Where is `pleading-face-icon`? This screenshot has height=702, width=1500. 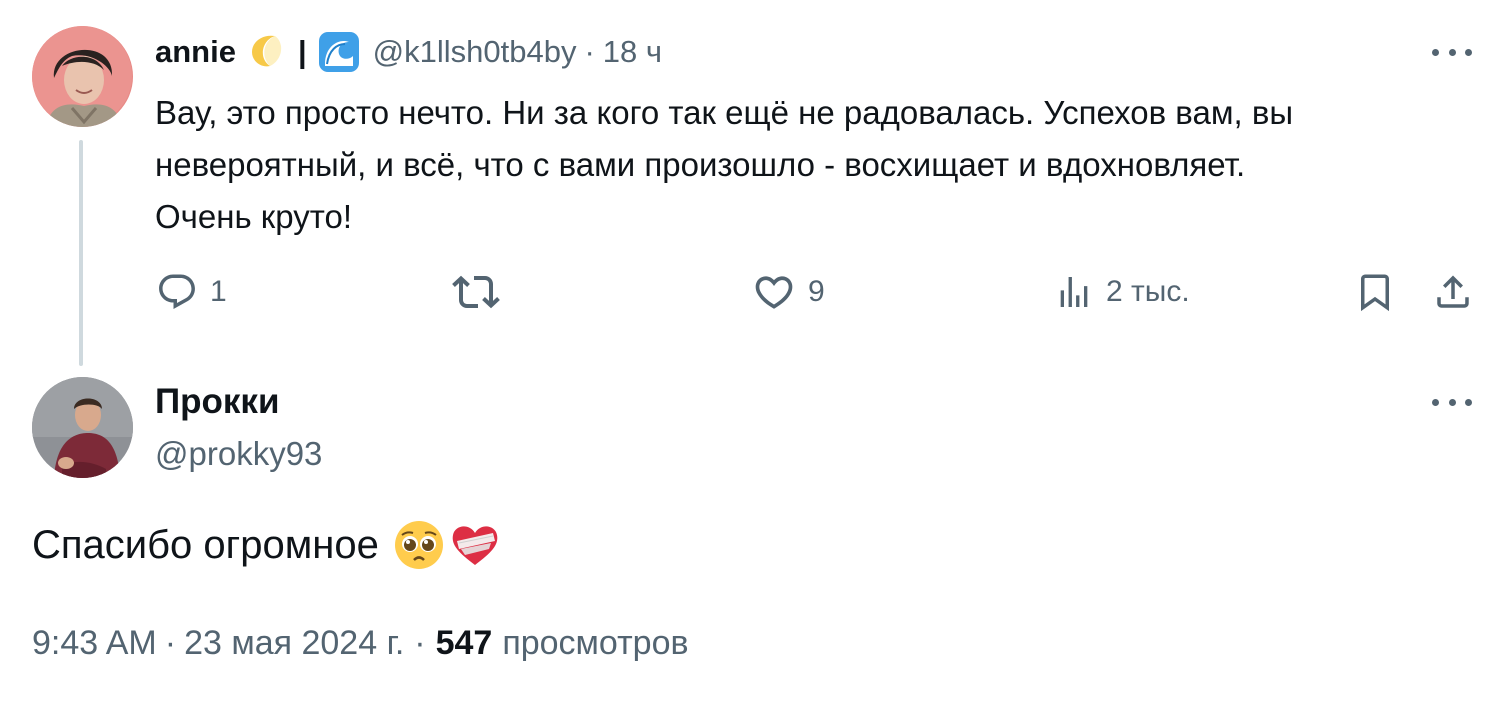
pleading-face-icon is located at coordinates (419, 545).